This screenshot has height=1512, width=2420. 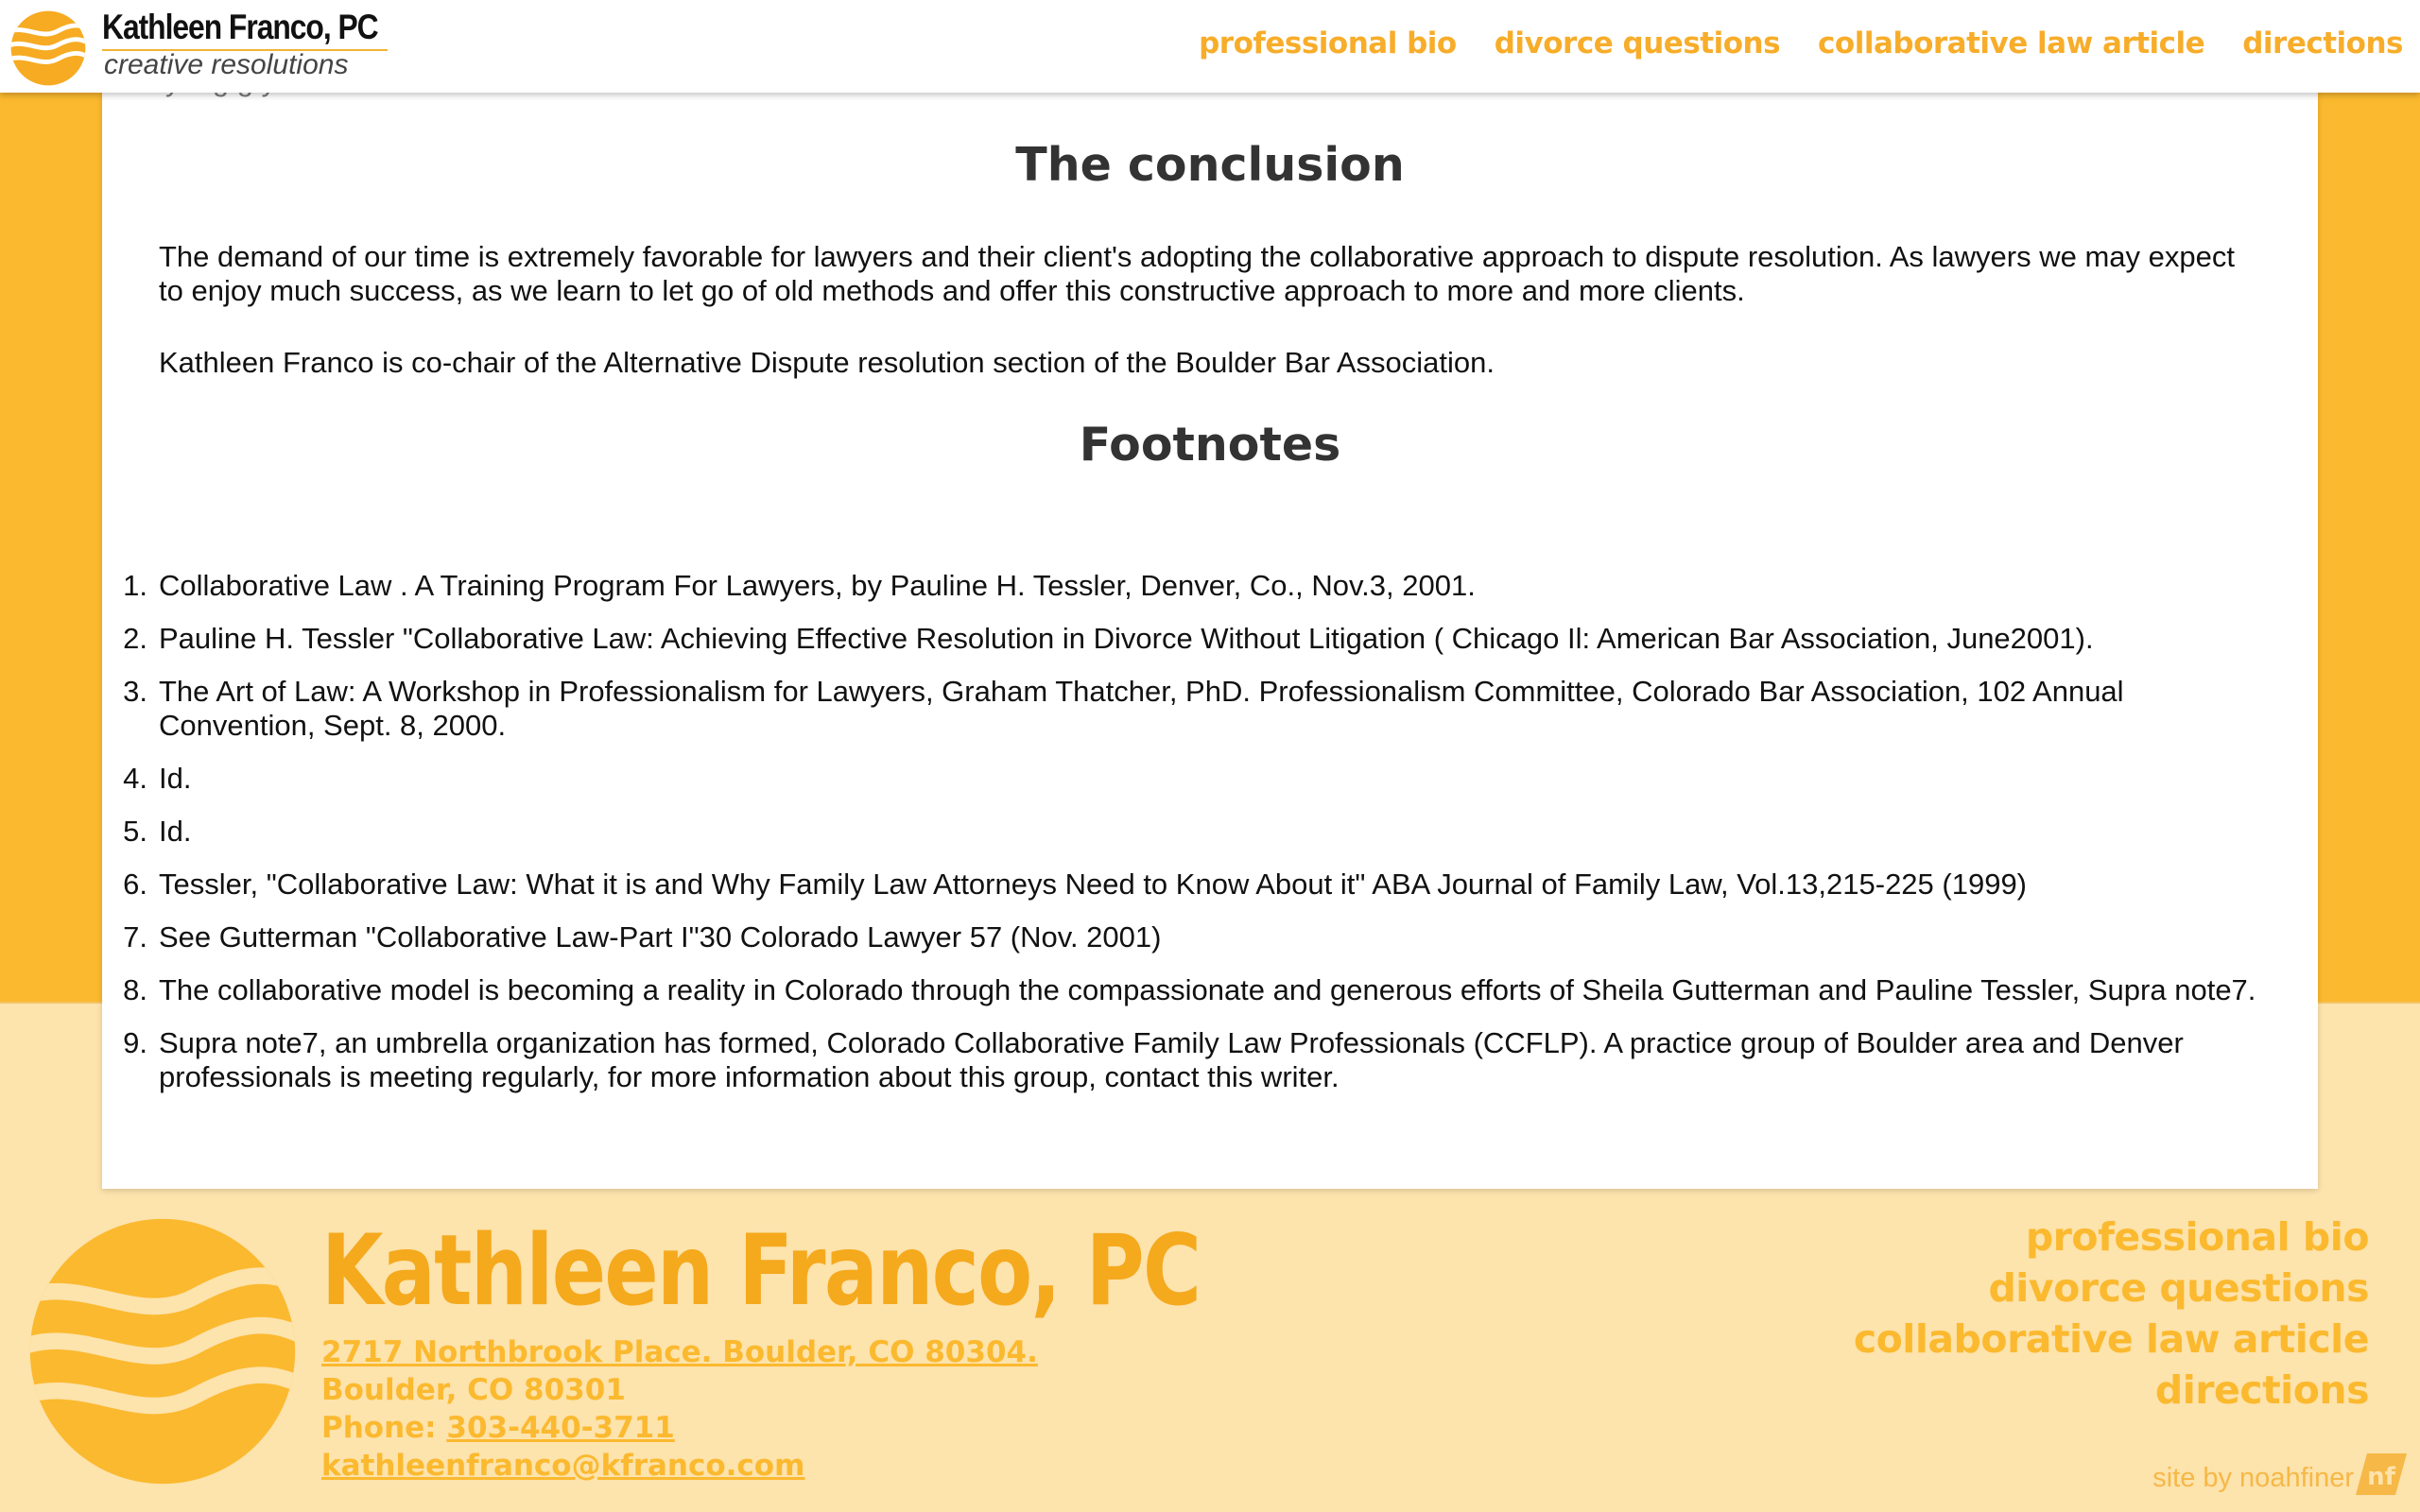 What do you see at coordinates (135, 937) in the screenshot?
I see `footnote-number: 7.` at bounding box center [135, 937].